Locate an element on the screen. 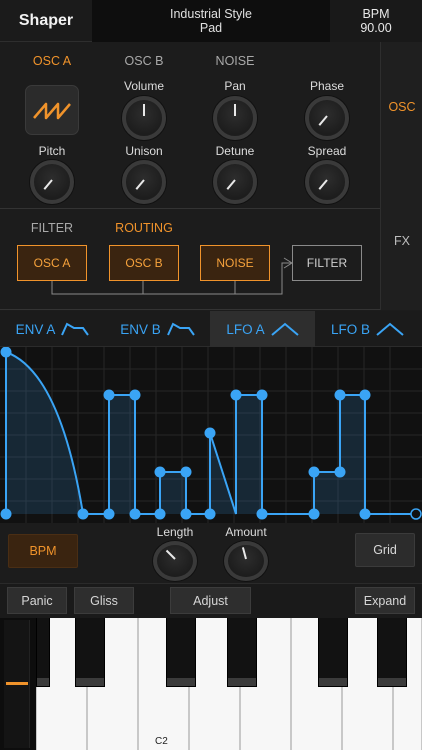  pan-knob is located at coordinates (235, 118).